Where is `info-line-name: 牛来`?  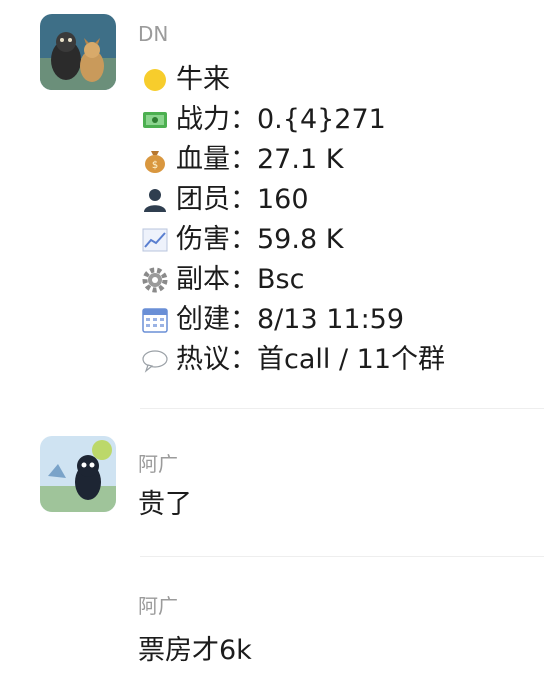 info-line-name: 牛来 is located at coordinates (185, 80).